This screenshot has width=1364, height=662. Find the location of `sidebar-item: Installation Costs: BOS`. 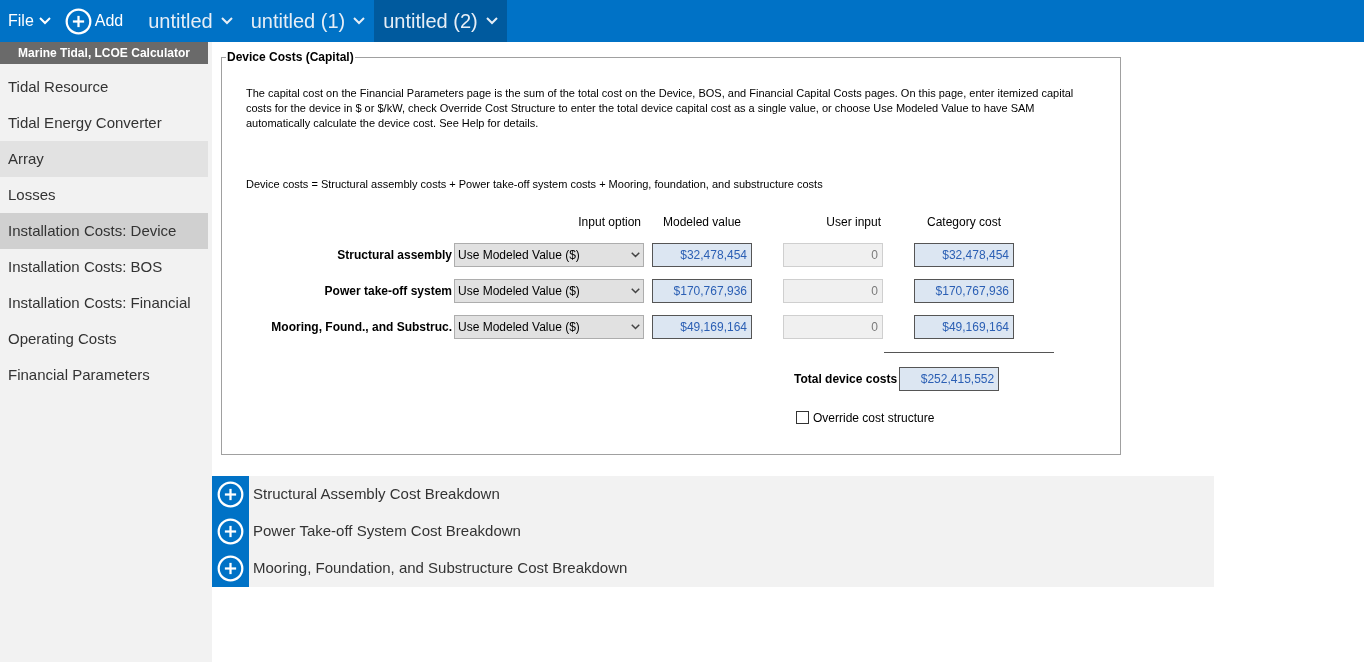

sidebar-item: Installation Costs: BOS is located at coordinates (104, 267).